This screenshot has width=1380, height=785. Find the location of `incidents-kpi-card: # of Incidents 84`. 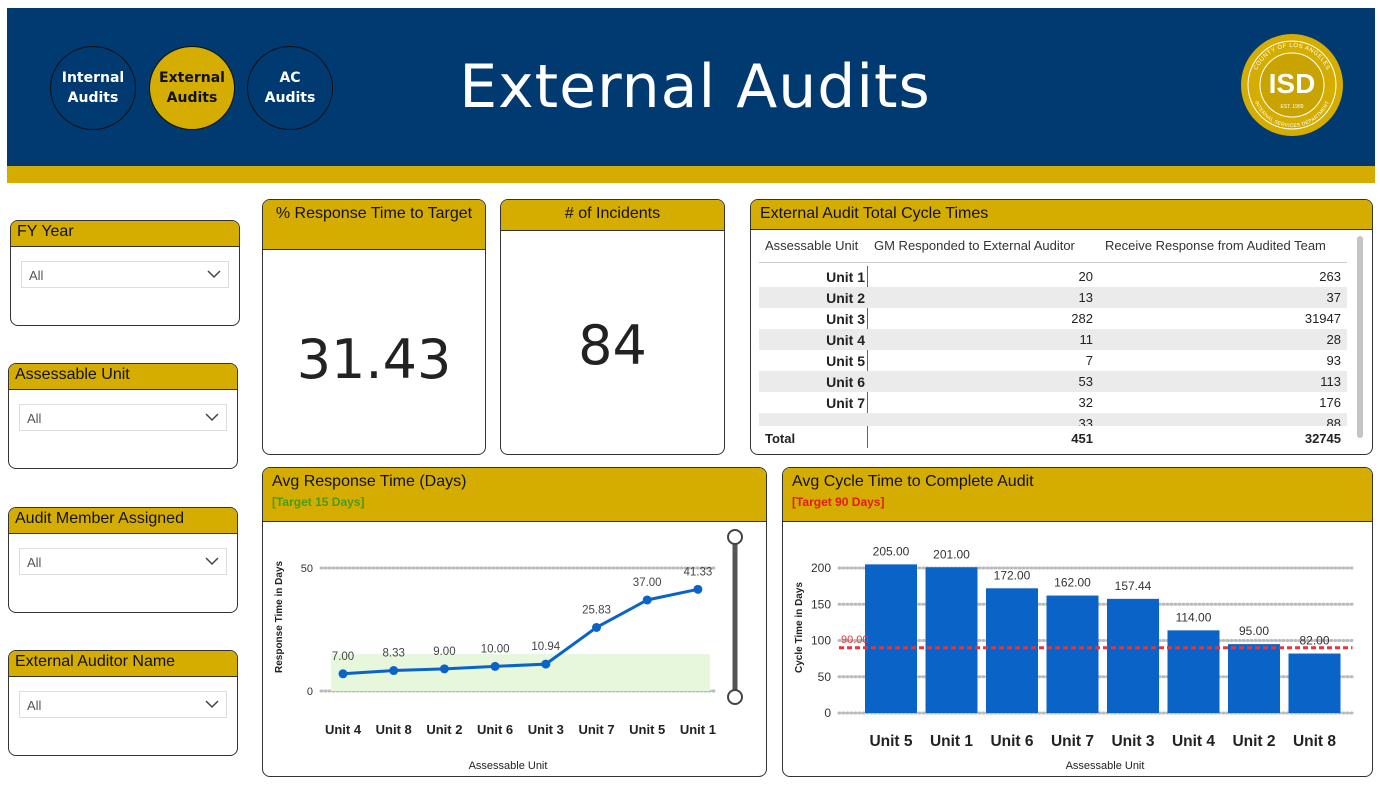

incidents-kpi-card: # of Incidents 84 is located at coordinates (612, 327).